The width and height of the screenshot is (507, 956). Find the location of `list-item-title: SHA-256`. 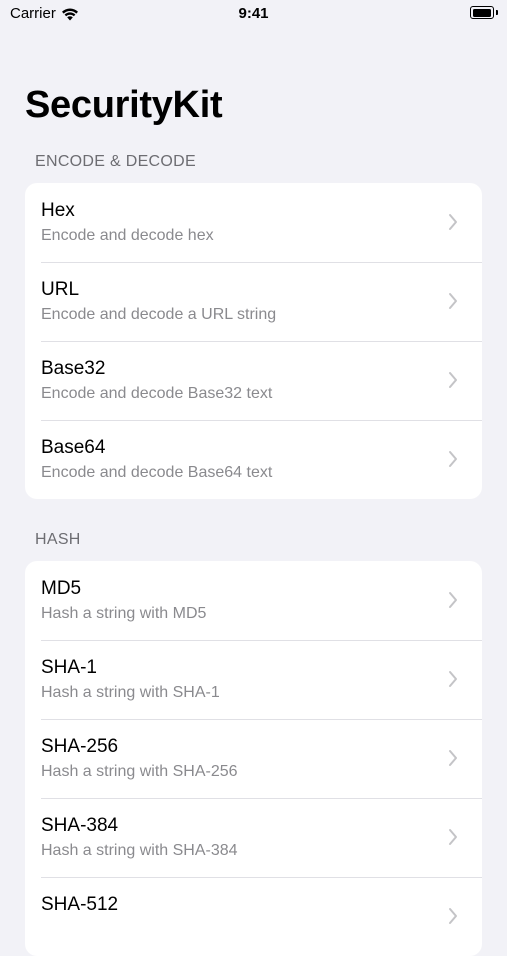

list-item-title: SHA-256 is located at coordinates (80, 746).